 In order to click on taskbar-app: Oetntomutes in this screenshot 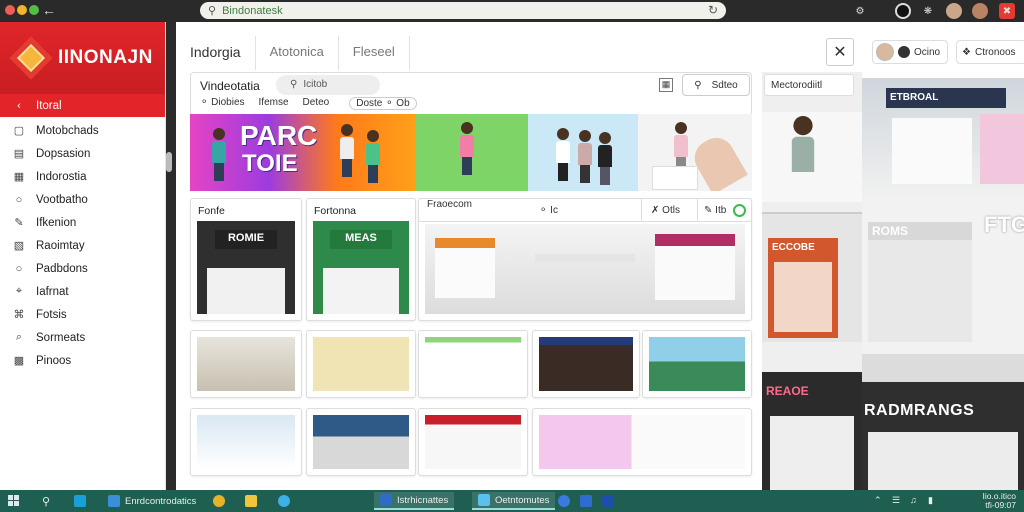, I will do `click(514, 501)`.